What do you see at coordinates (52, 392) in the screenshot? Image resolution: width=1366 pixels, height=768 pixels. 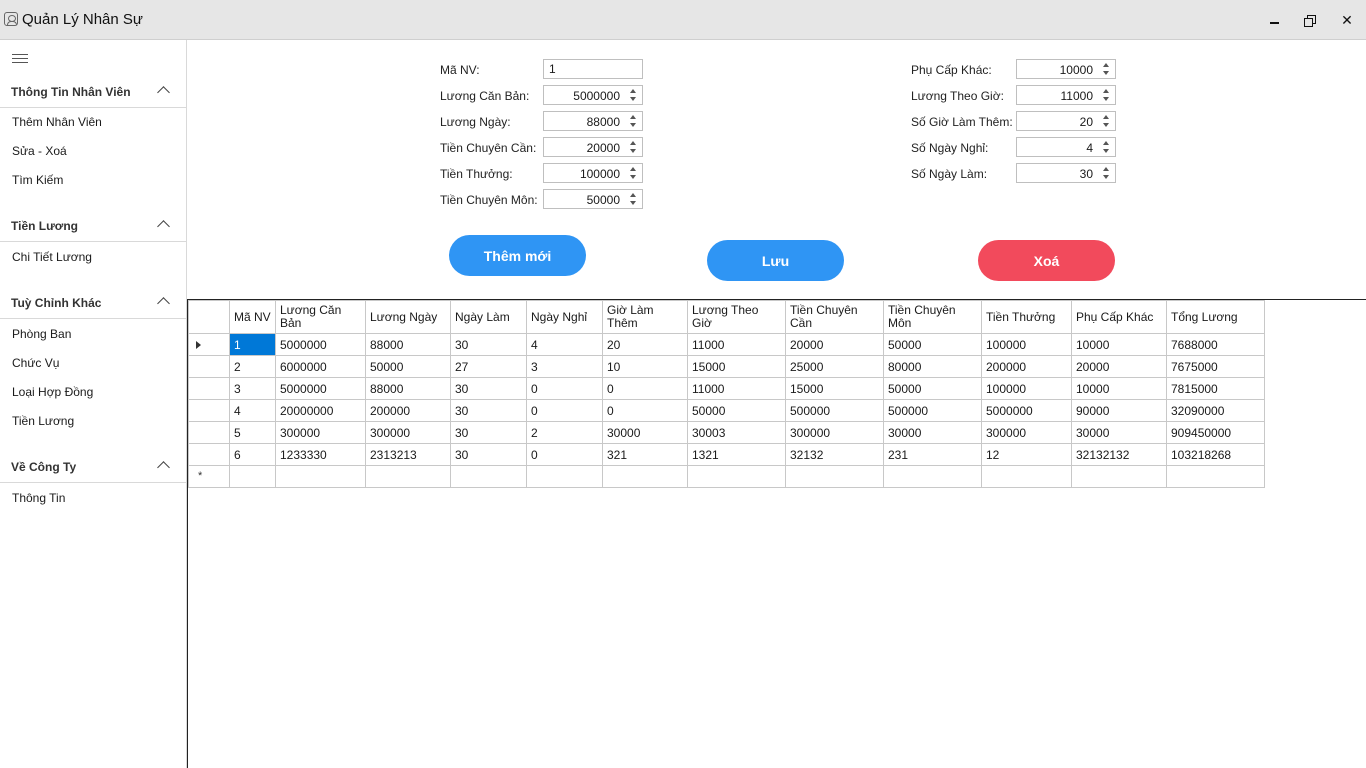 I see `sidebar-item-contract-type: Loại Hợp Đồng` at bounding box center [52, 392].